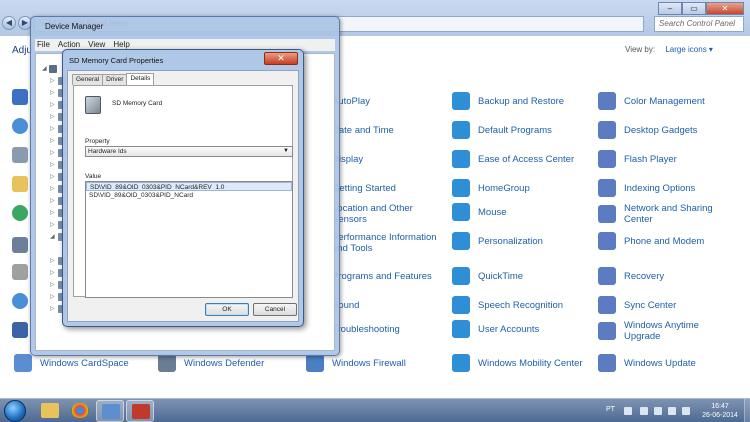  What do you see at coordinates (71, 363) in the screenshot?
I see `windows-cardspace-item: Windows CardSpace` at bounding box center [71, 363].